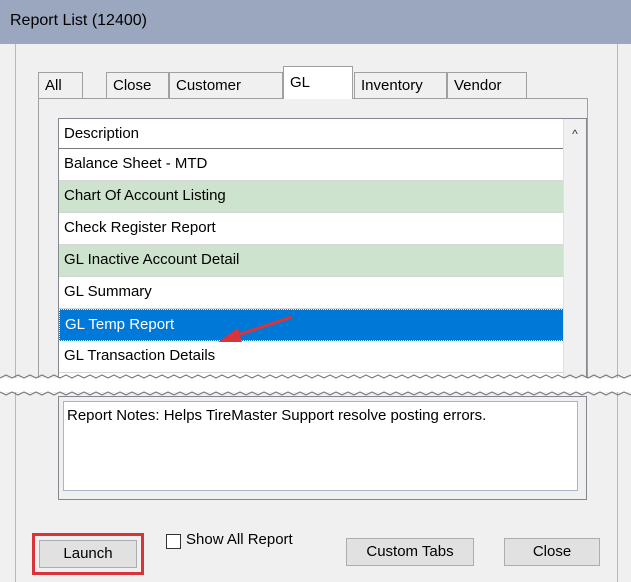  Describe the element at coordinates (173, 541) in the screenshot. I see `show-all-report-checkbox` at that location.